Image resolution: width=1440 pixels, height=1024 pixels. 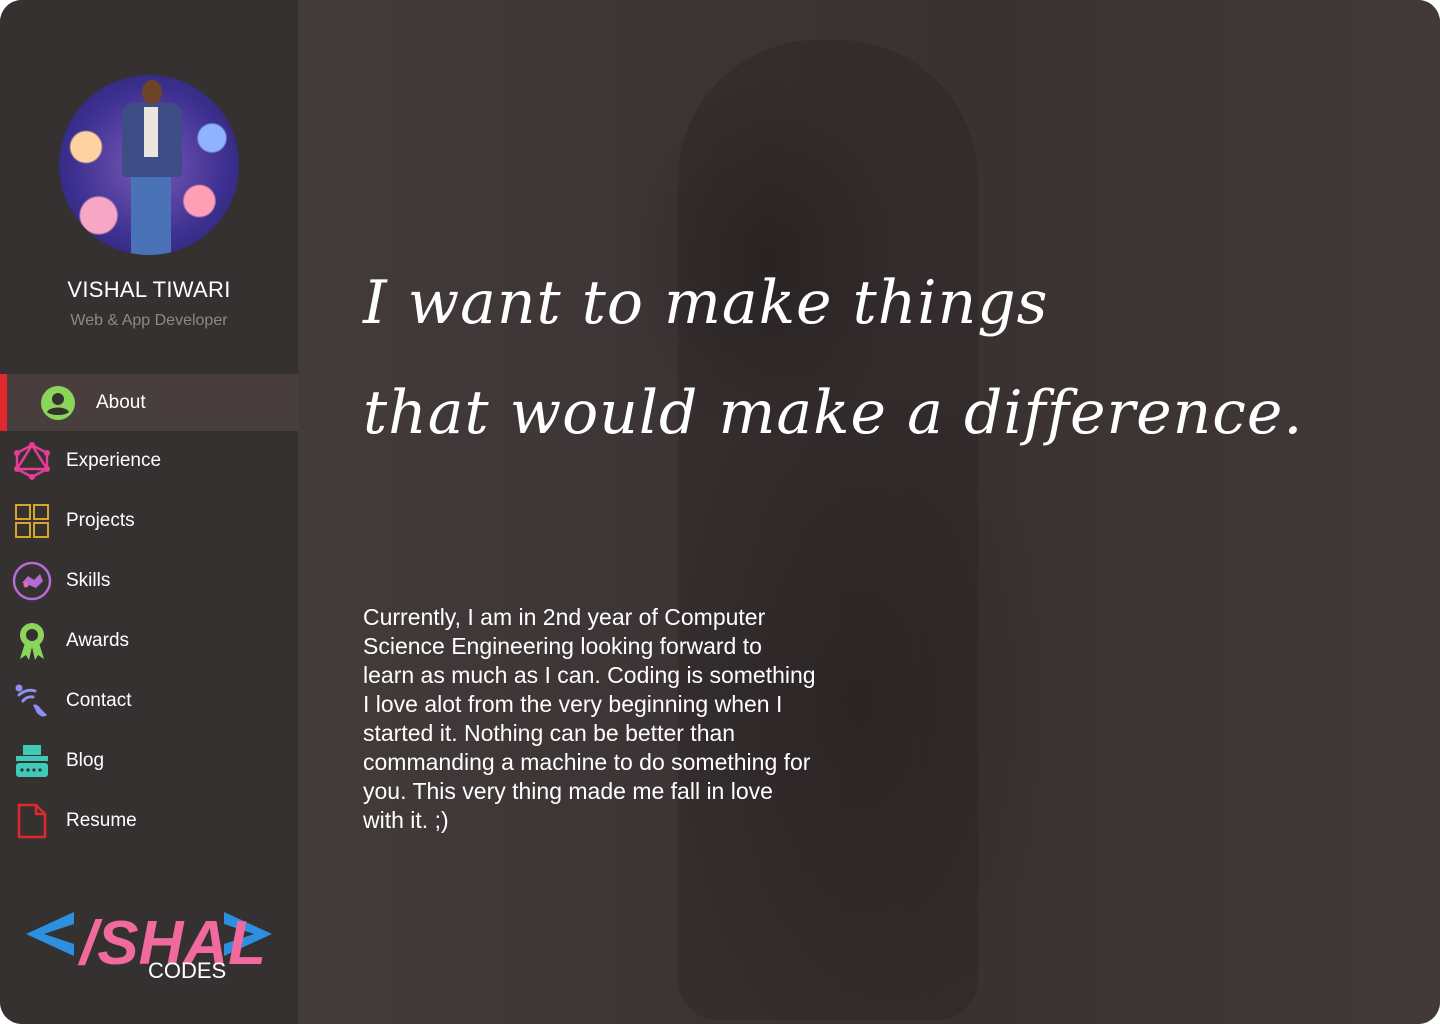 What do you see at coordinates (58, 403) in the screenshot?
I see `account-circle-icon` at bounding box center [58, 403].